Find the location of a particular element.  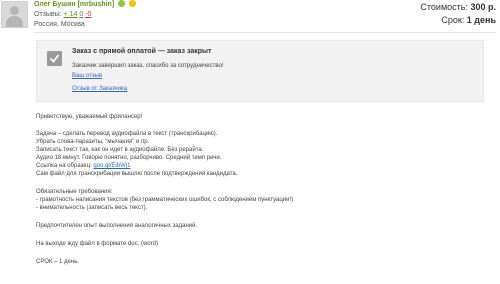

order-price: Стоимость: 300 р. is located at coordinates (458, 7).